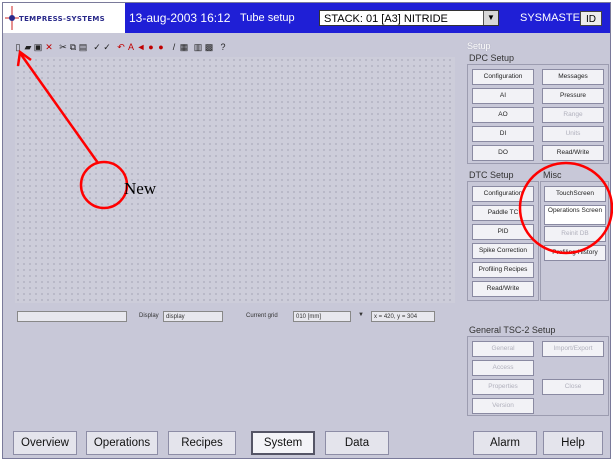 This screenshot has width=613, height=461. Describe the element at coordinates (12, 18) in the screenshot. I see `tempress-logo-icon` at that location.